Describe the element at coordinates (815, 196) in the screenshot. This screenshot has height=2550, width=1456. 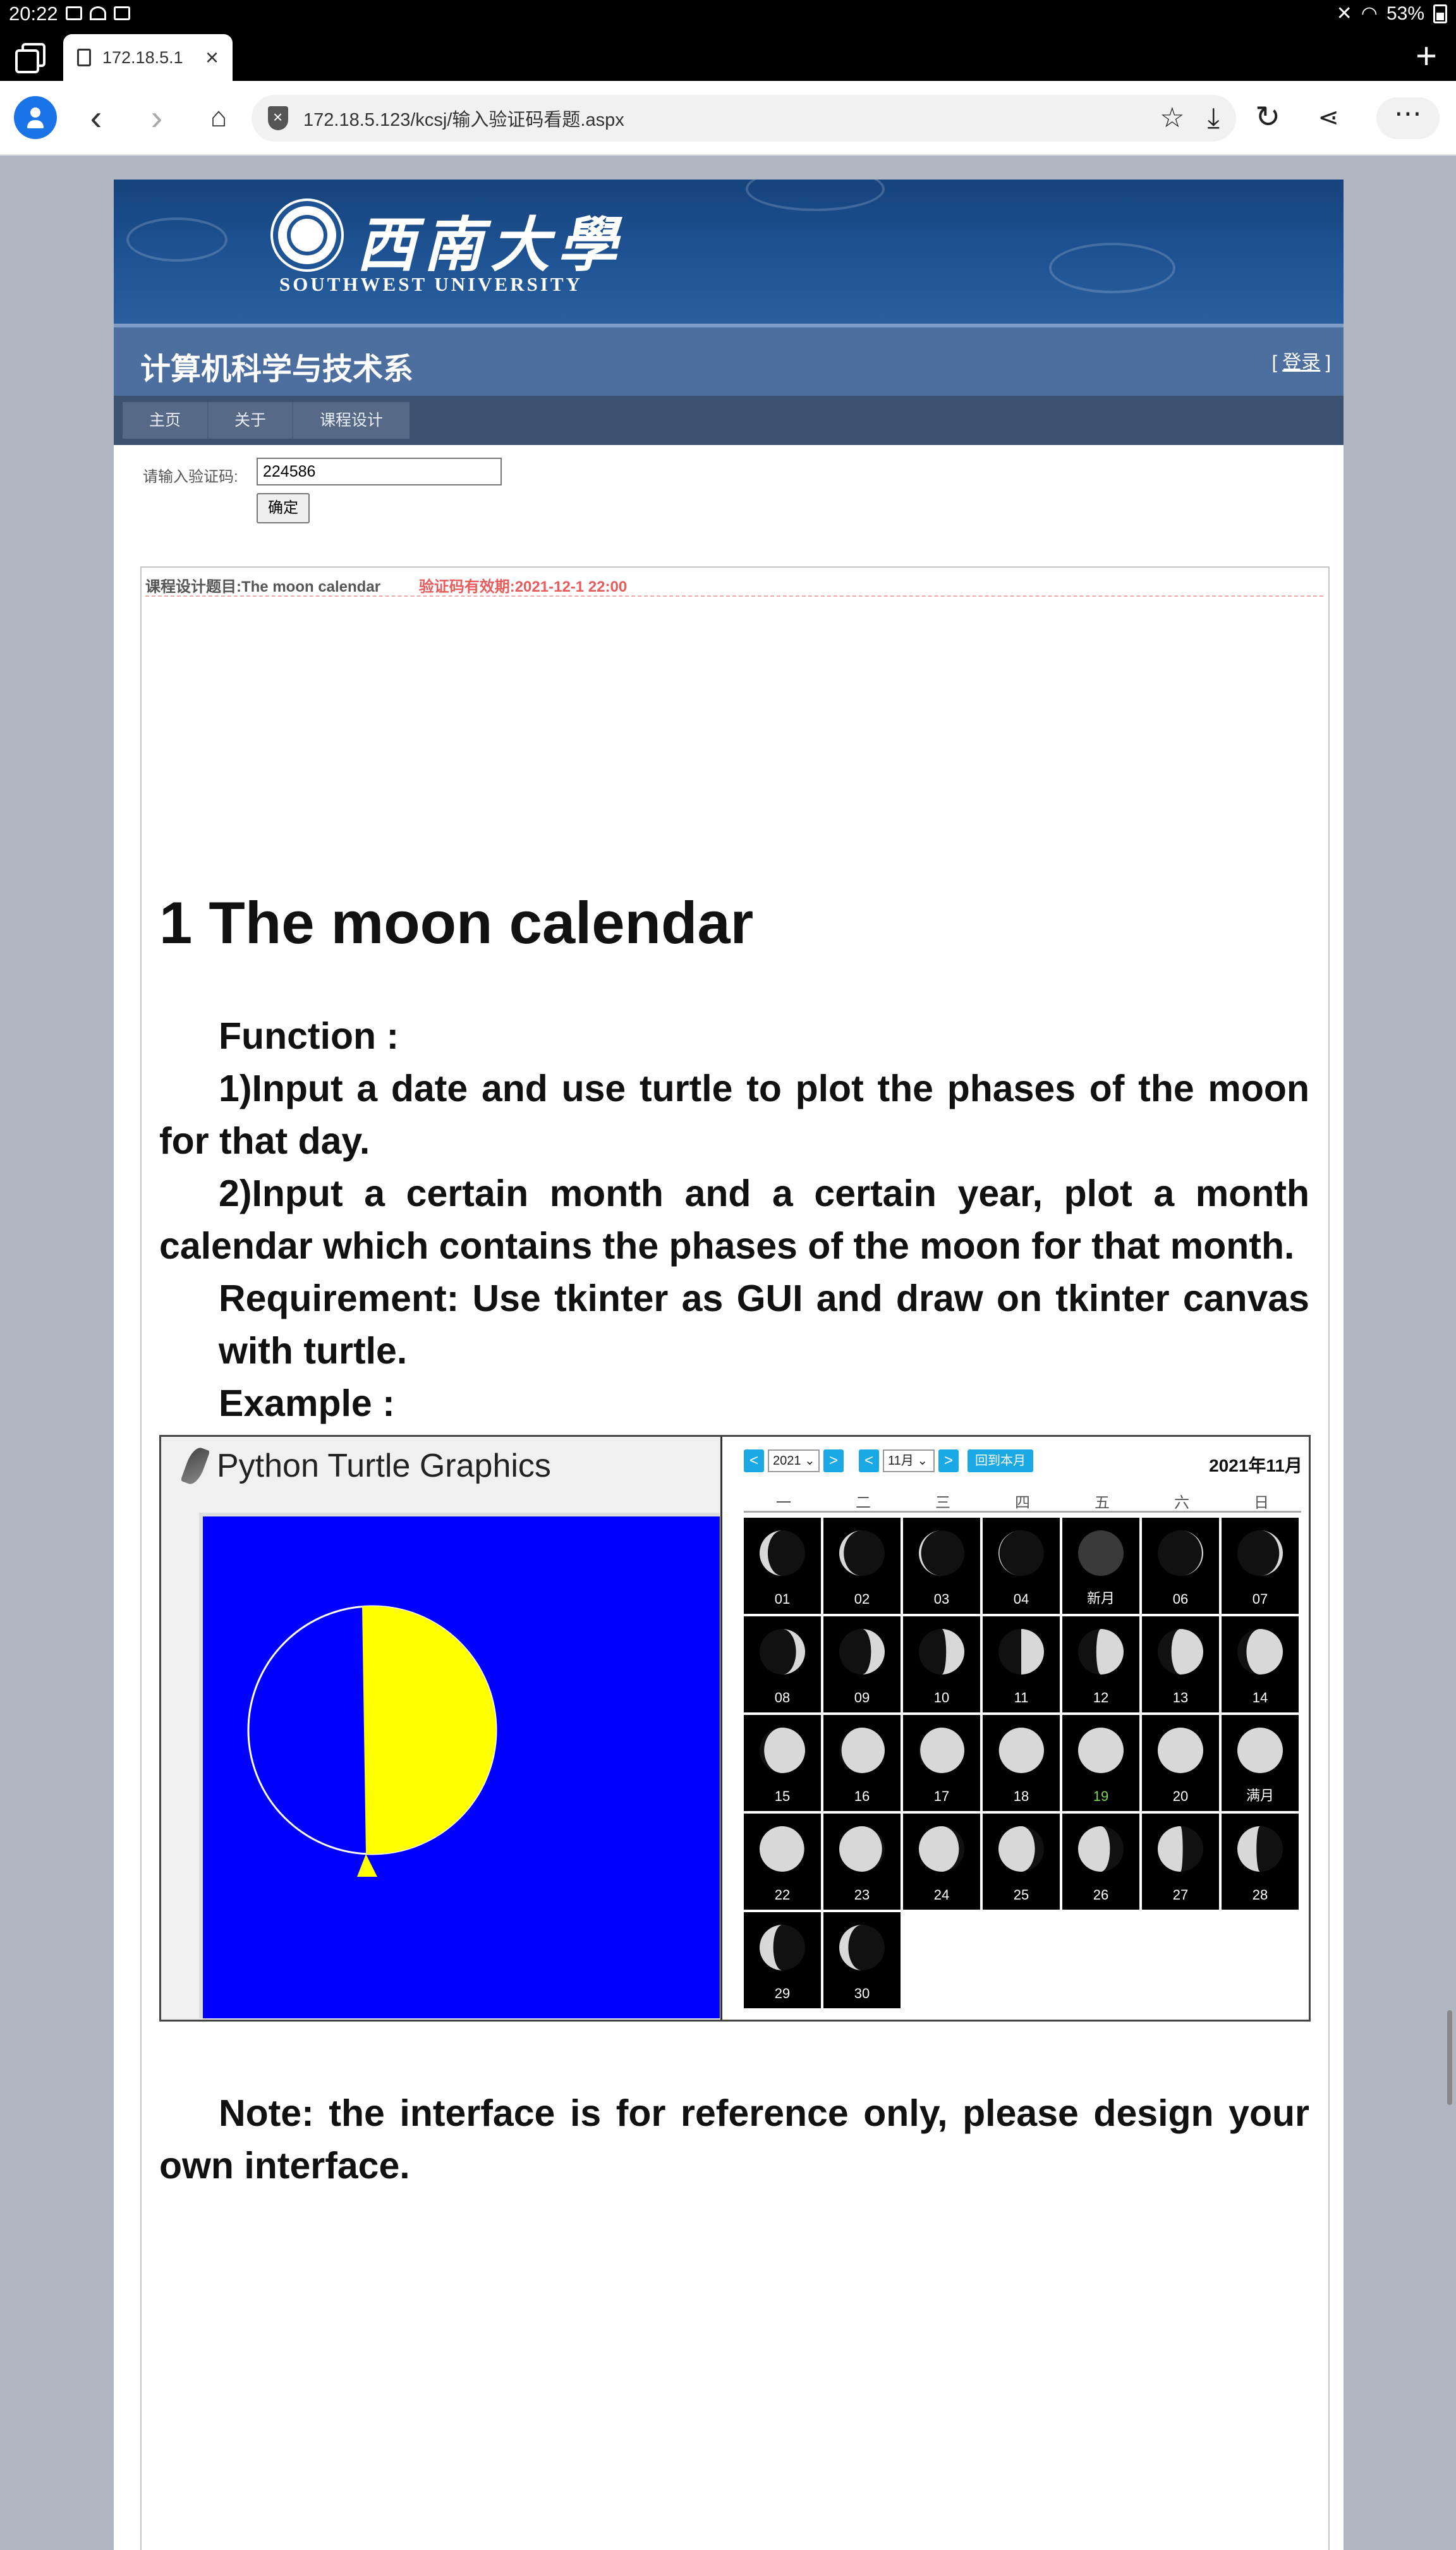
I see `cloud-decoration` at that location.